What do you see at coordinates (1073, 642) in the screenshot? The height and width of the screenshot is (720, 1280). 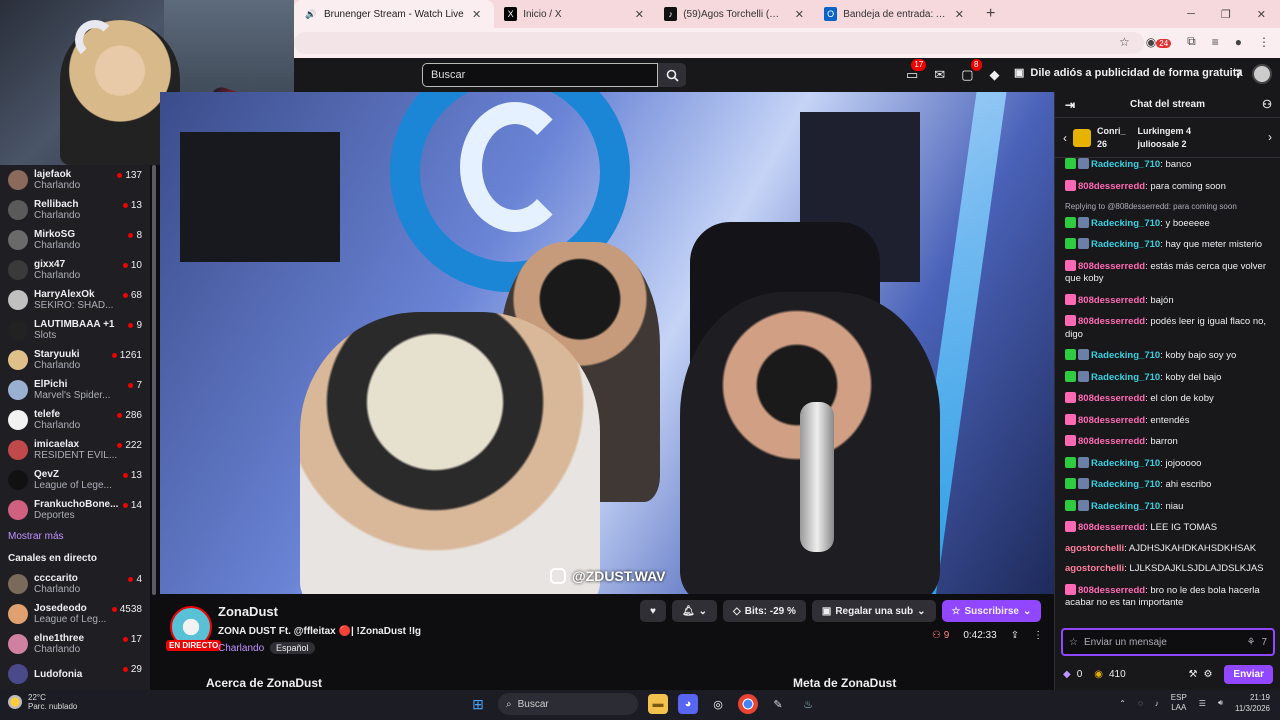 I see `emote-picker-icon: ☆` at bounding box center [1073, 642].